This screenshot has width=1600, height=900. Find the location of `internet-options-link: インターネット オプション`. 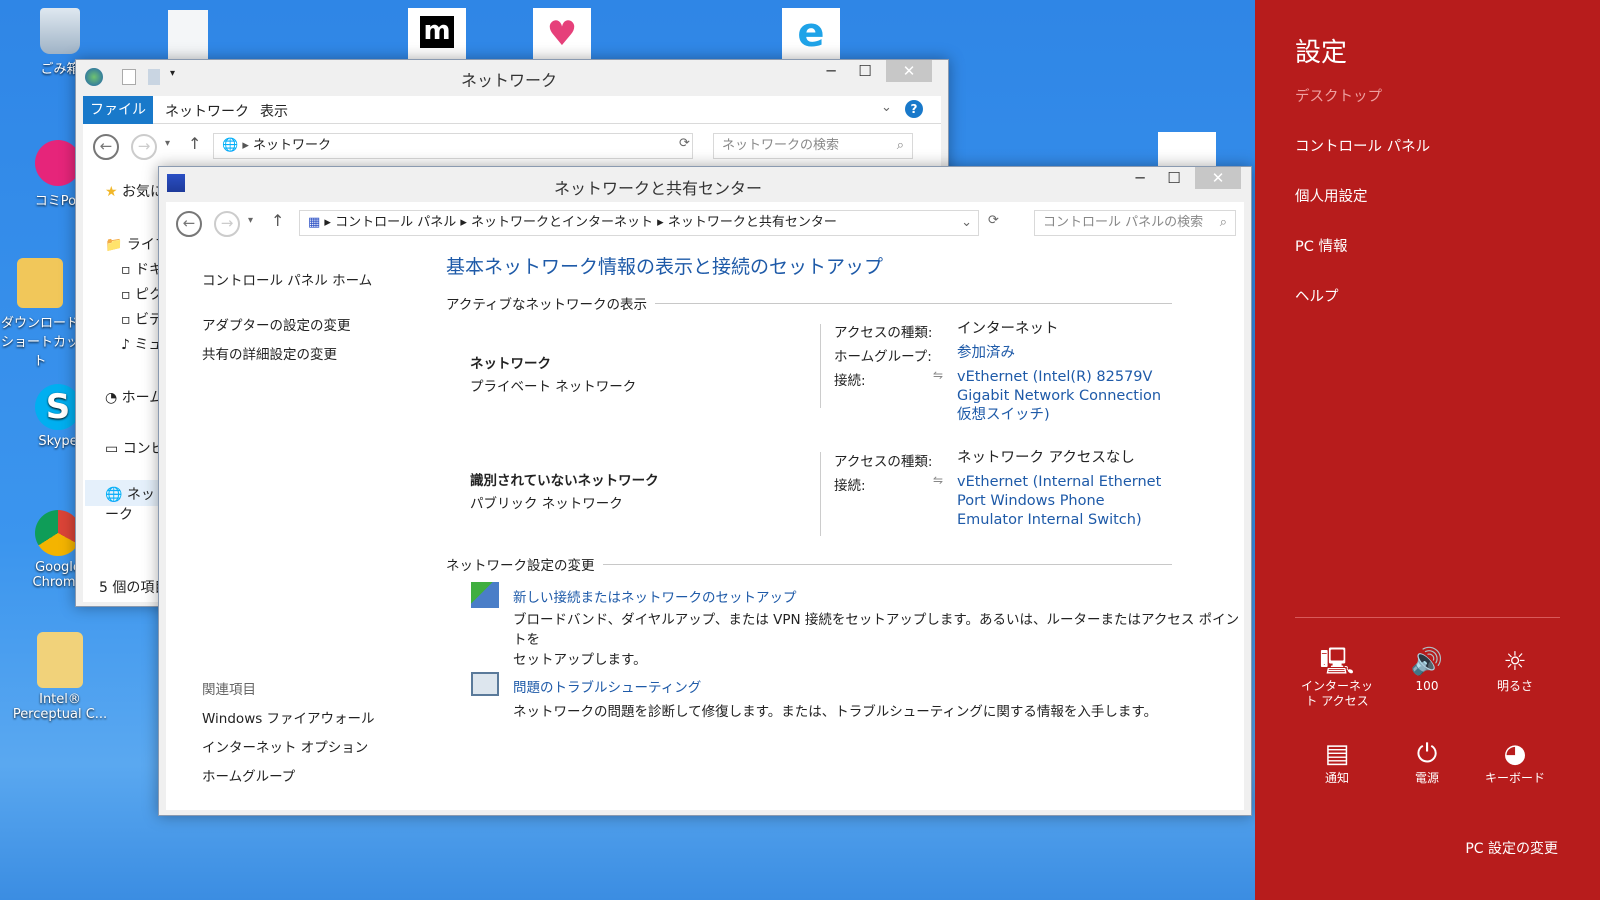

internet-options-link: インターネット オプション is located at coordinates (285, 746).